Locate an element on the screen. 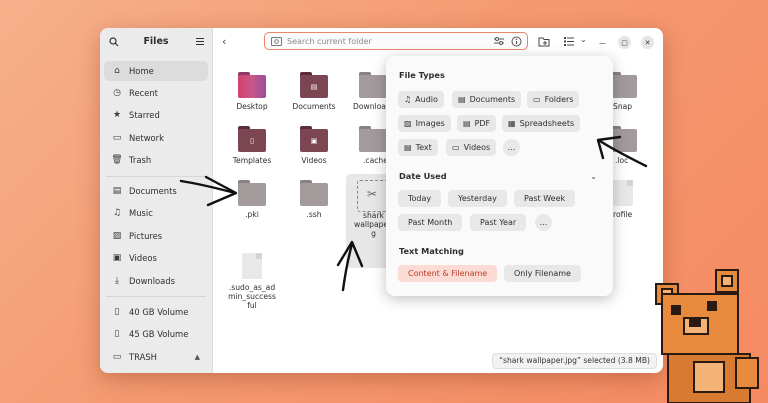  image-icon: ▨ is located at coordinates (408, 123).